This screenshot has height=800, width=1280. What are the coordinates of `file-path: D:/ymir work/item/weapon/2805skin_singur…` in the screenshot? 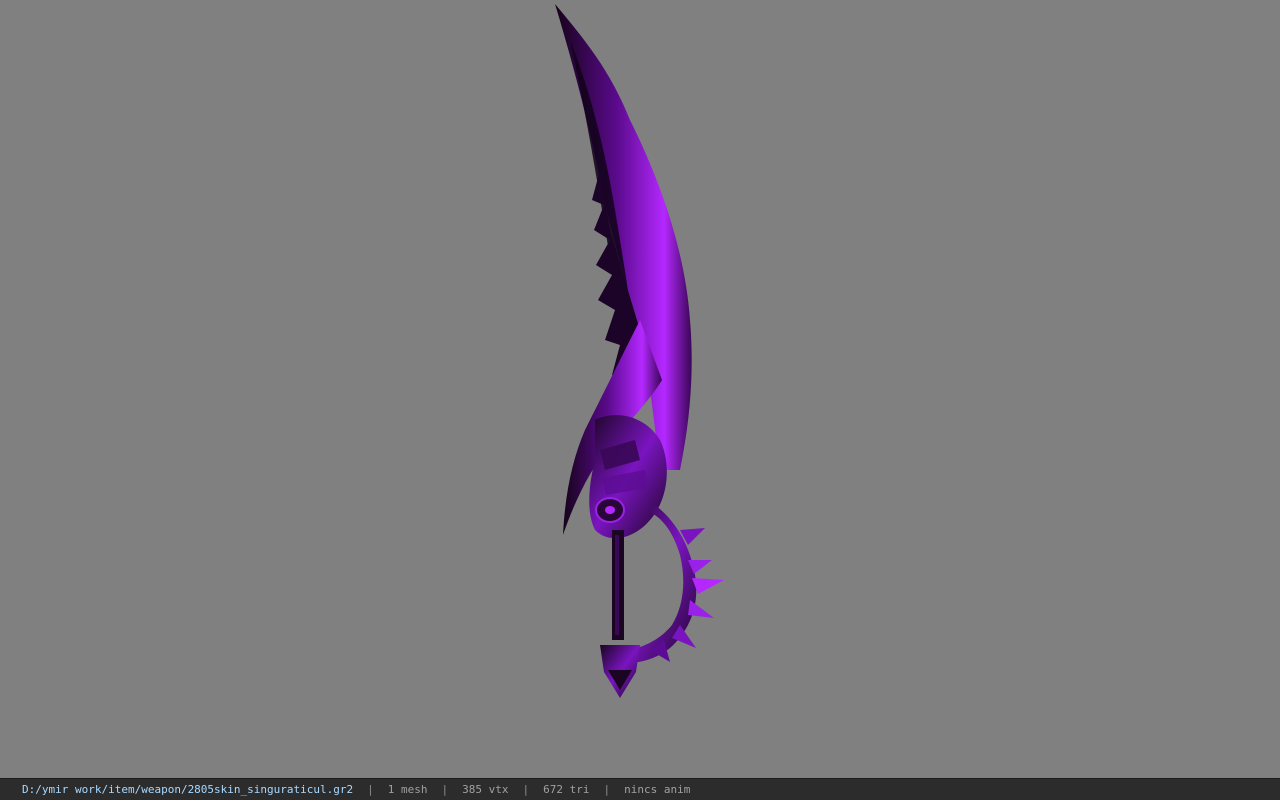 It's located at (188, 789).